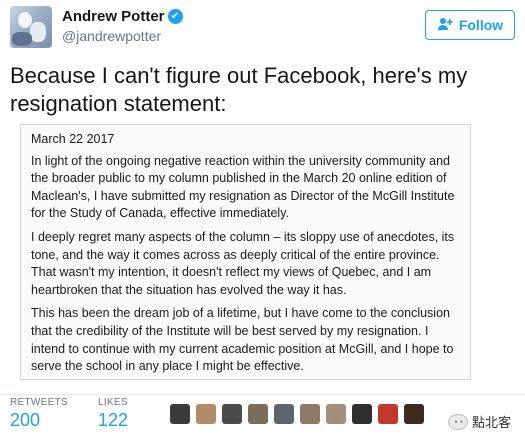 This screenshot has width=525, height=444. I want to click on avatar, so click(31, 27).